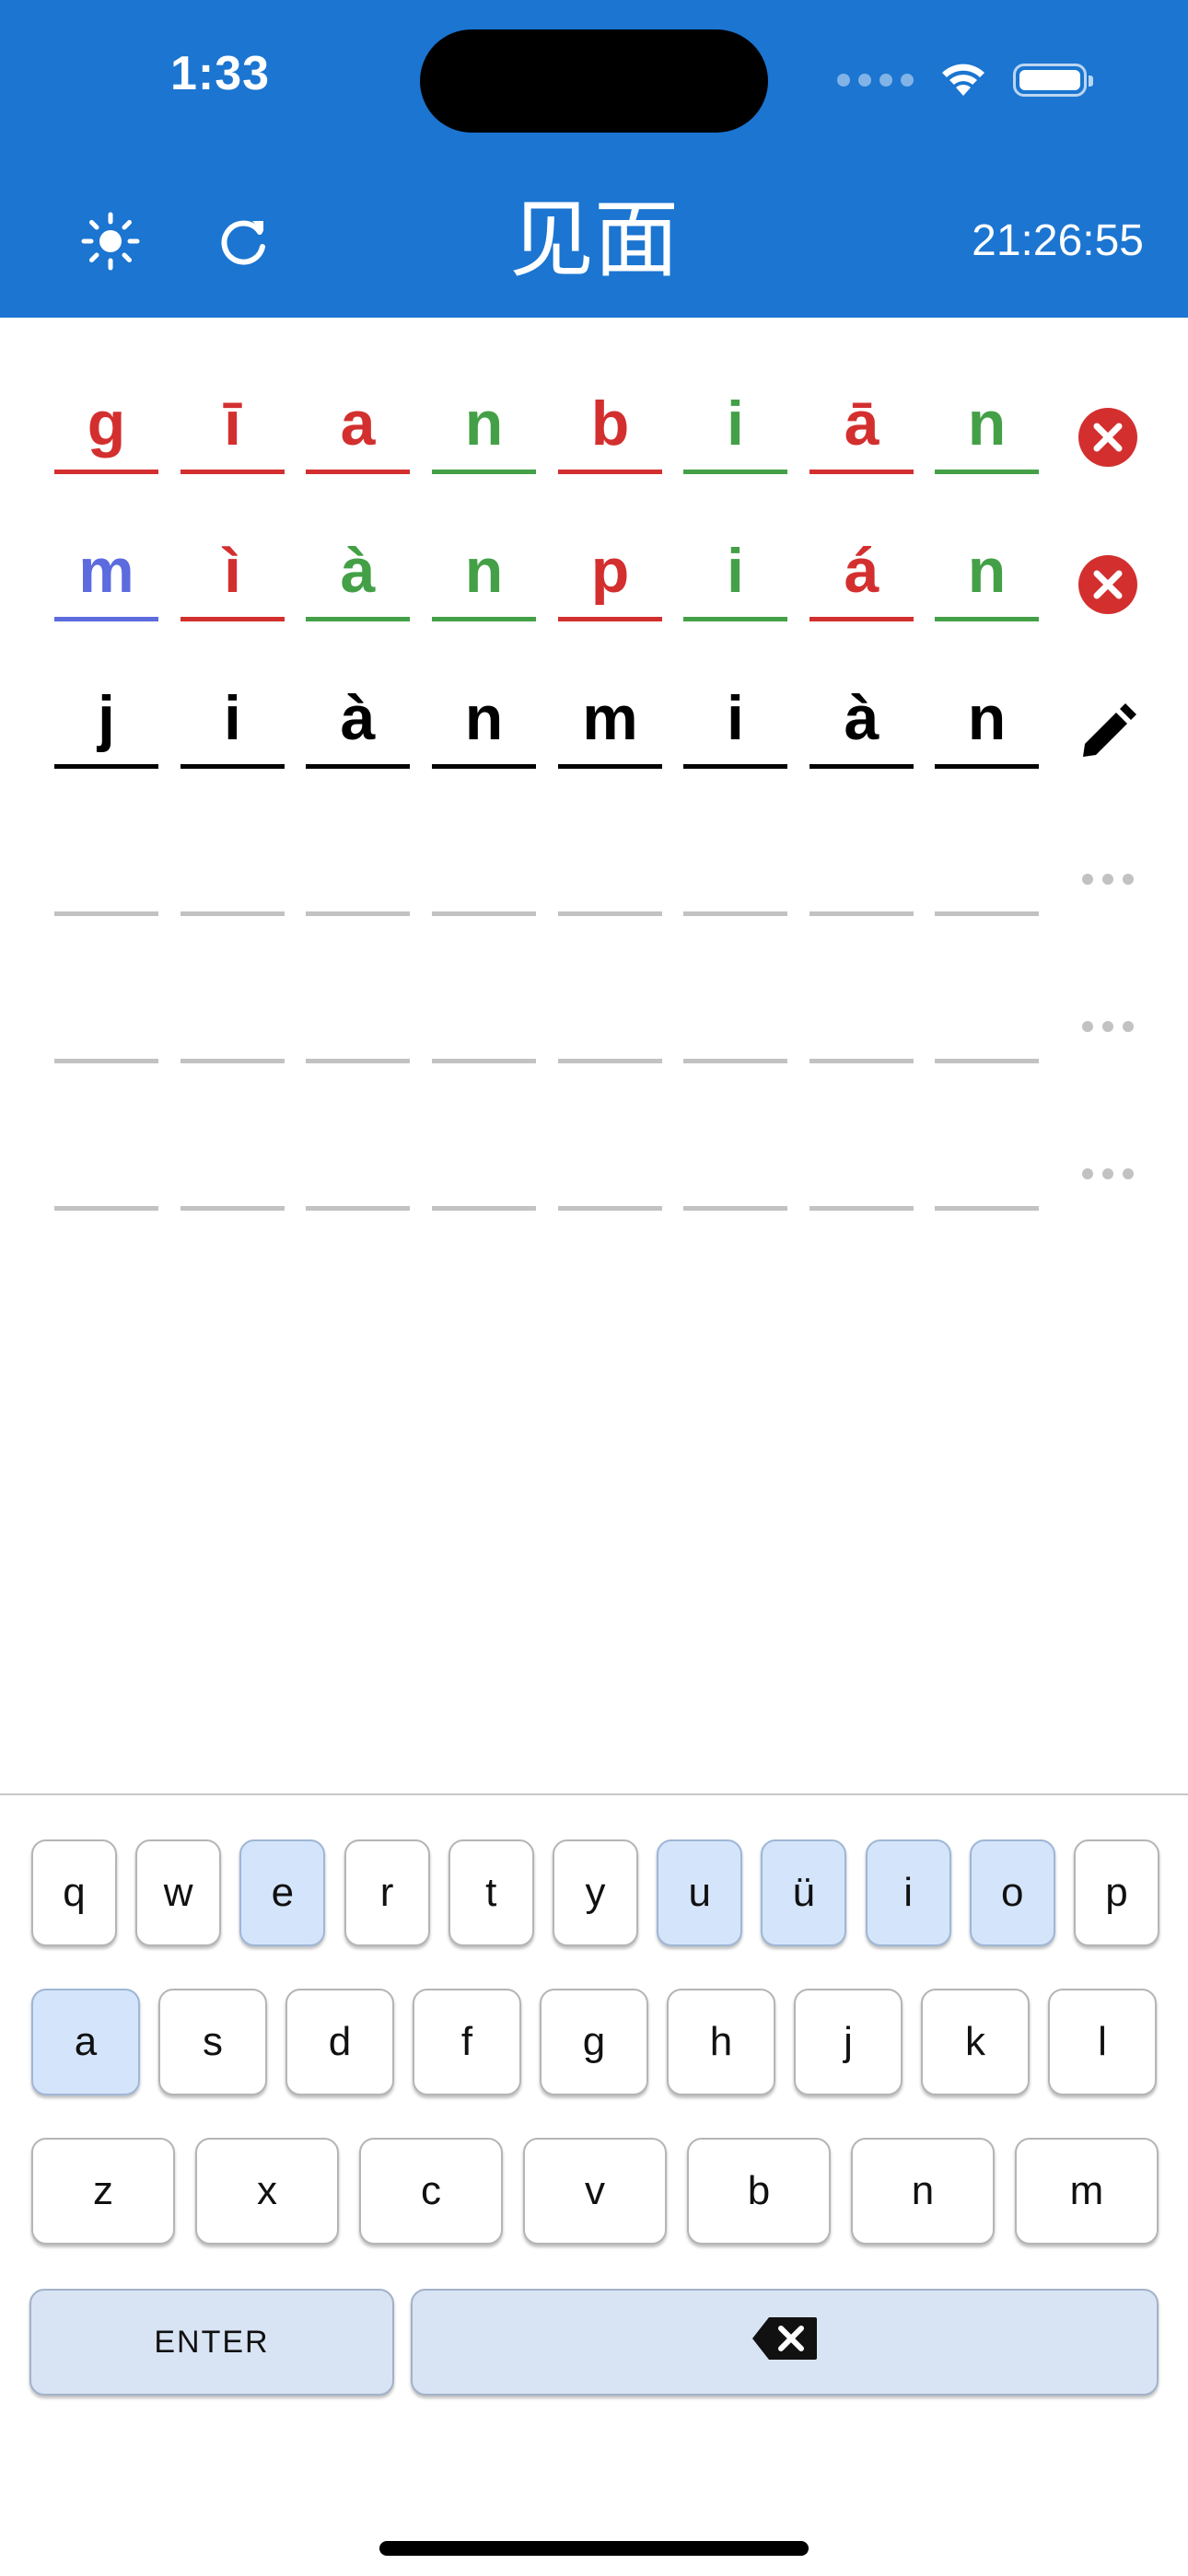 This screenshot has width=1188, height=2576. I want to click on key-label: r, so click(386, 1892).